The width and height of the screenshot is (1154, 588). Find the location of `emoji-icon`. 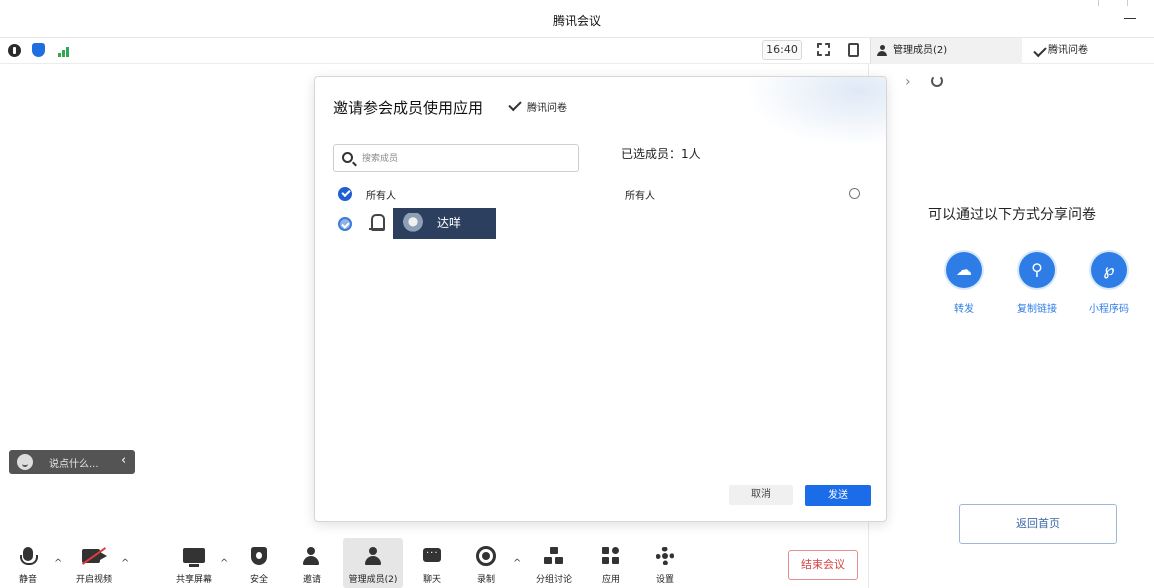

emoji-icon is located at coordinates (25, 462).